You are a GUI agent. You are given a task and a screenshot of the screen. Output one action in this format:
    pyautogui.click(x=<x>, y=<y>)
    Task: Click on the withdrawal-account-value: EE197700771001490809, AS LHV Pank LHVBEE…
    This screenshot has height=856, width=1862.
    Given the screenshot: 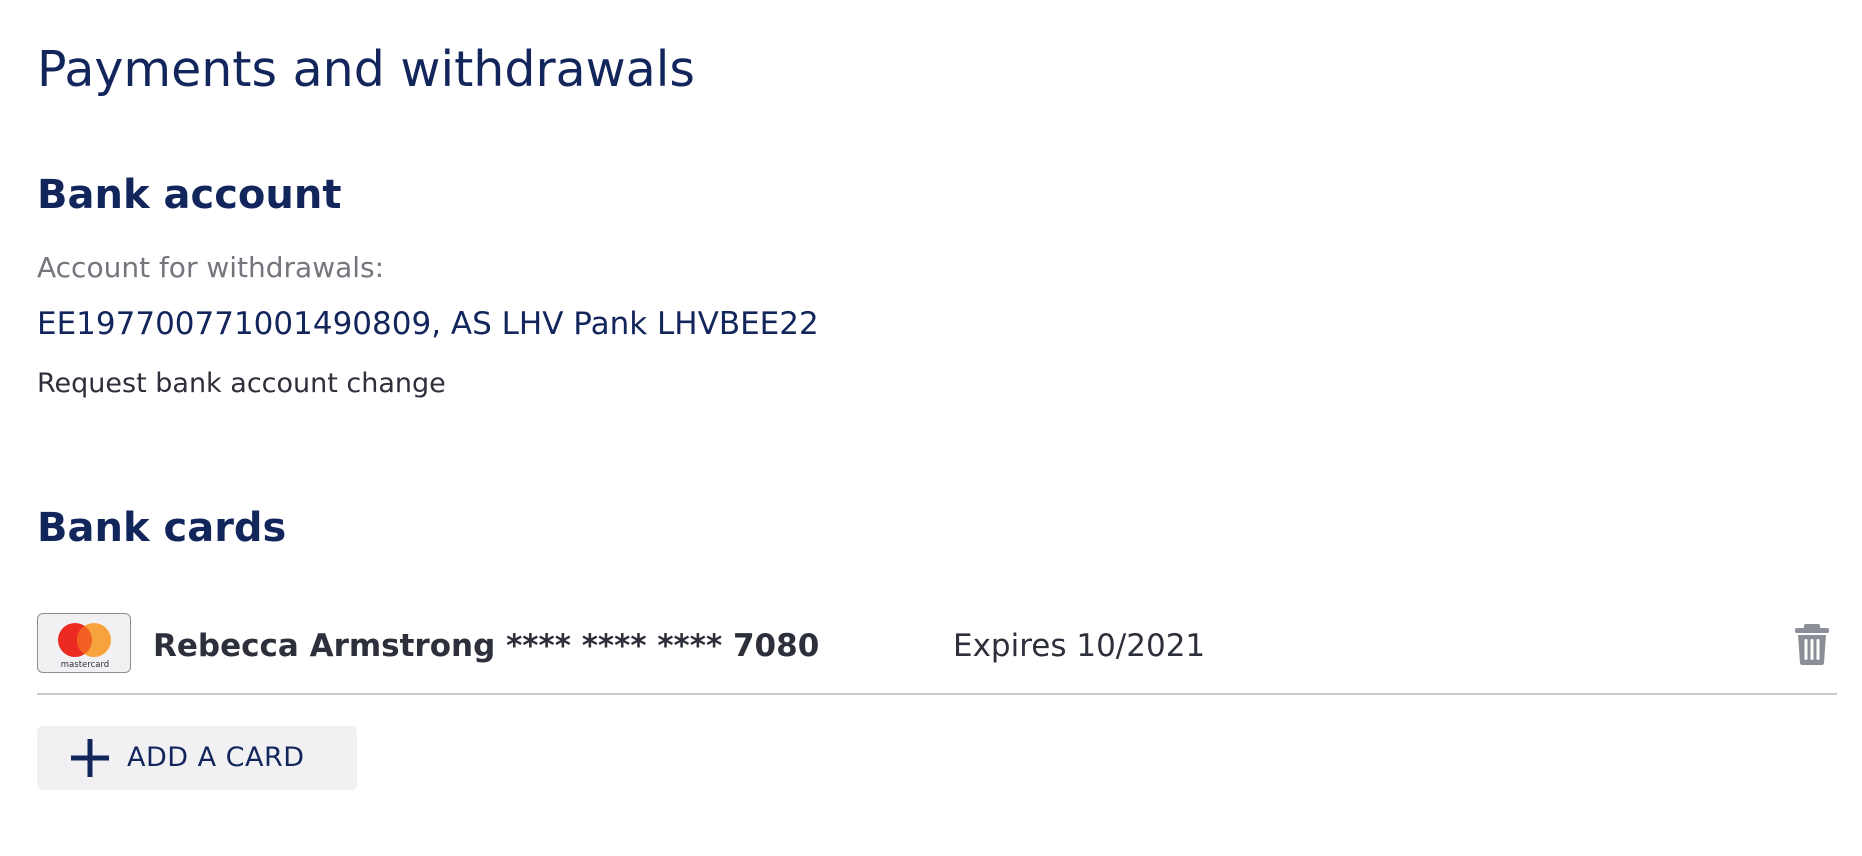 What is the action you would take?
    pyautogui.click(x=428, y=324)
    